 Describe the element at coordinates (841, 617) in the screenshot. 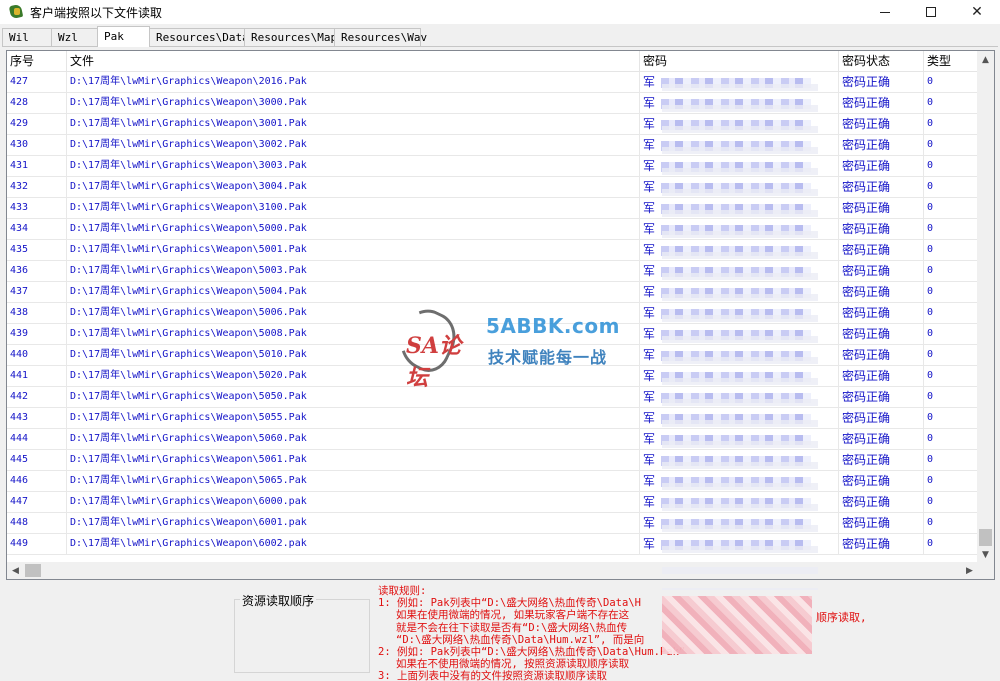

I see `rule-tail: 顺序读取,` at that location.